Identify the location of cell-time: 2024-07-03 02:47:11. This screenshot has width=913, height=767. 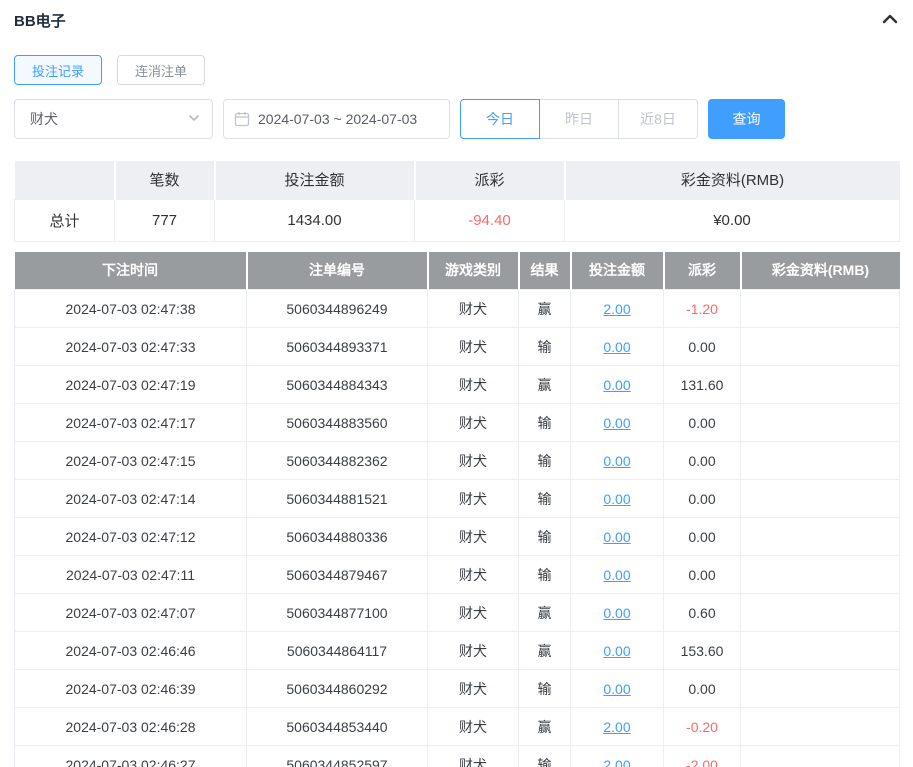
(130, 574).